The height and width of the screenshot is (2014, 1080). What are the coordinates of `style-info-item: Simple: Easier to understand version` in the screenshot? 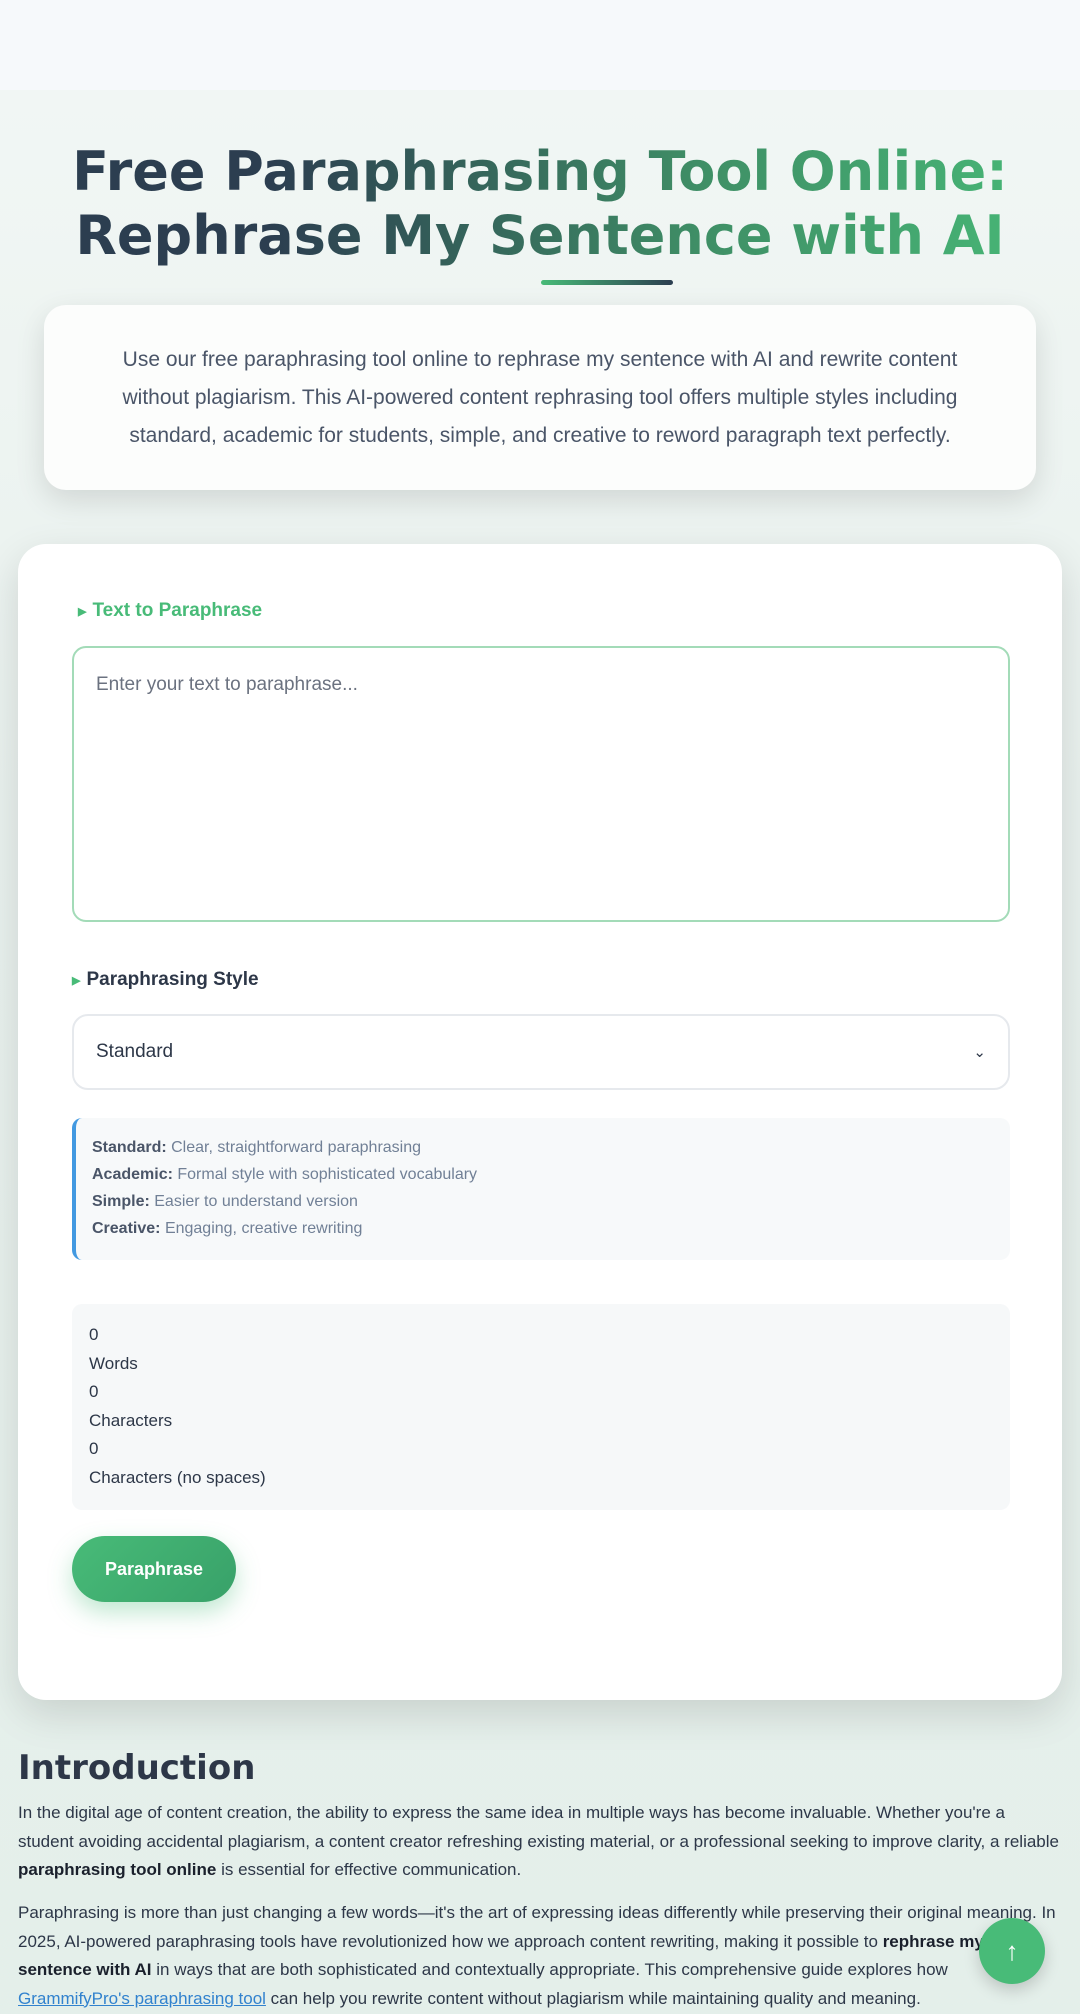 It's located at (225, 1201).